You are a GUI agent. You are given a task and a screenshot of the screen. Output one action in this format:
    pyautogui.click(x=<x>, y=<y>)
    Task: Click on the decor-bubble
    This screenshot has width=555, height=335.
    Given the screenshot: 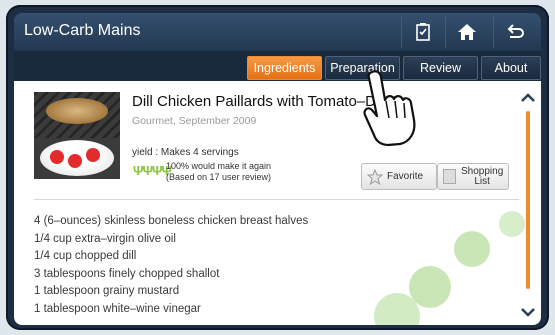 What is the action you would take?
    pyautogui.click(x=472, y=249)
    